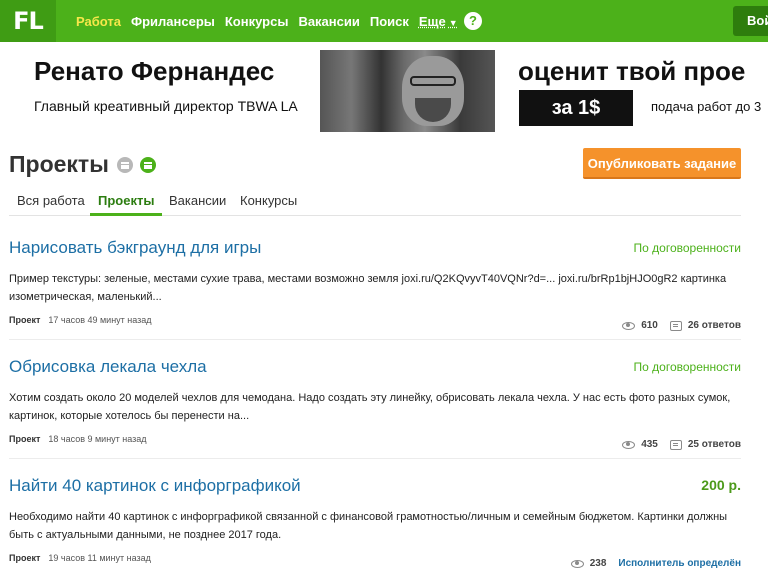  Describe the element at coordinates (97, 439) in the screenshot. I see `project-time: 18 часов 9 минут назад` at that location.